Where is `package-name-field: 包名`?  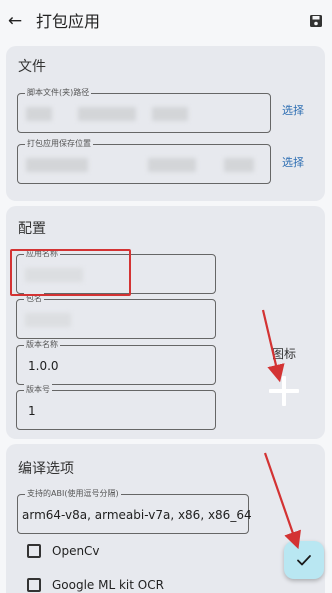 package-name-field: 包名 is located at coordinates (116, 316).